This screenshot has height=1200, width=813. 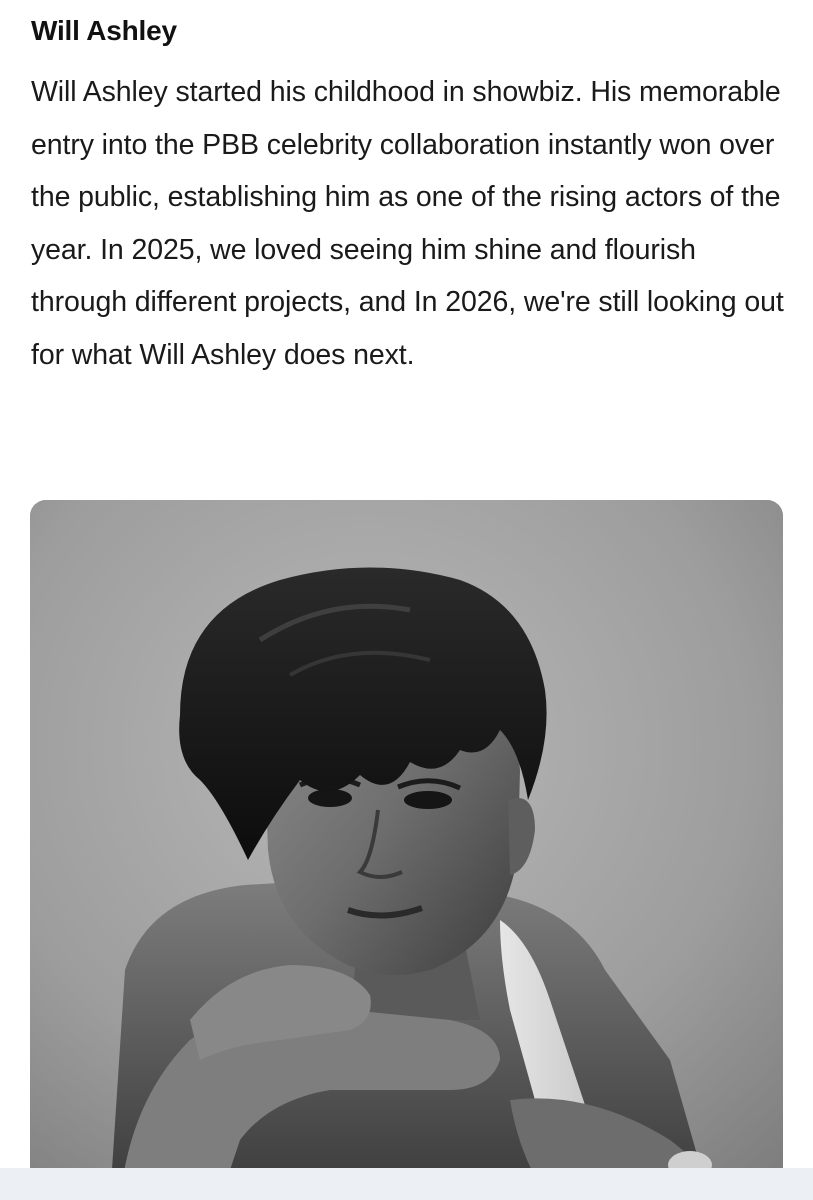 I want to click on bottom-bar, so click(x=406, y=1184).